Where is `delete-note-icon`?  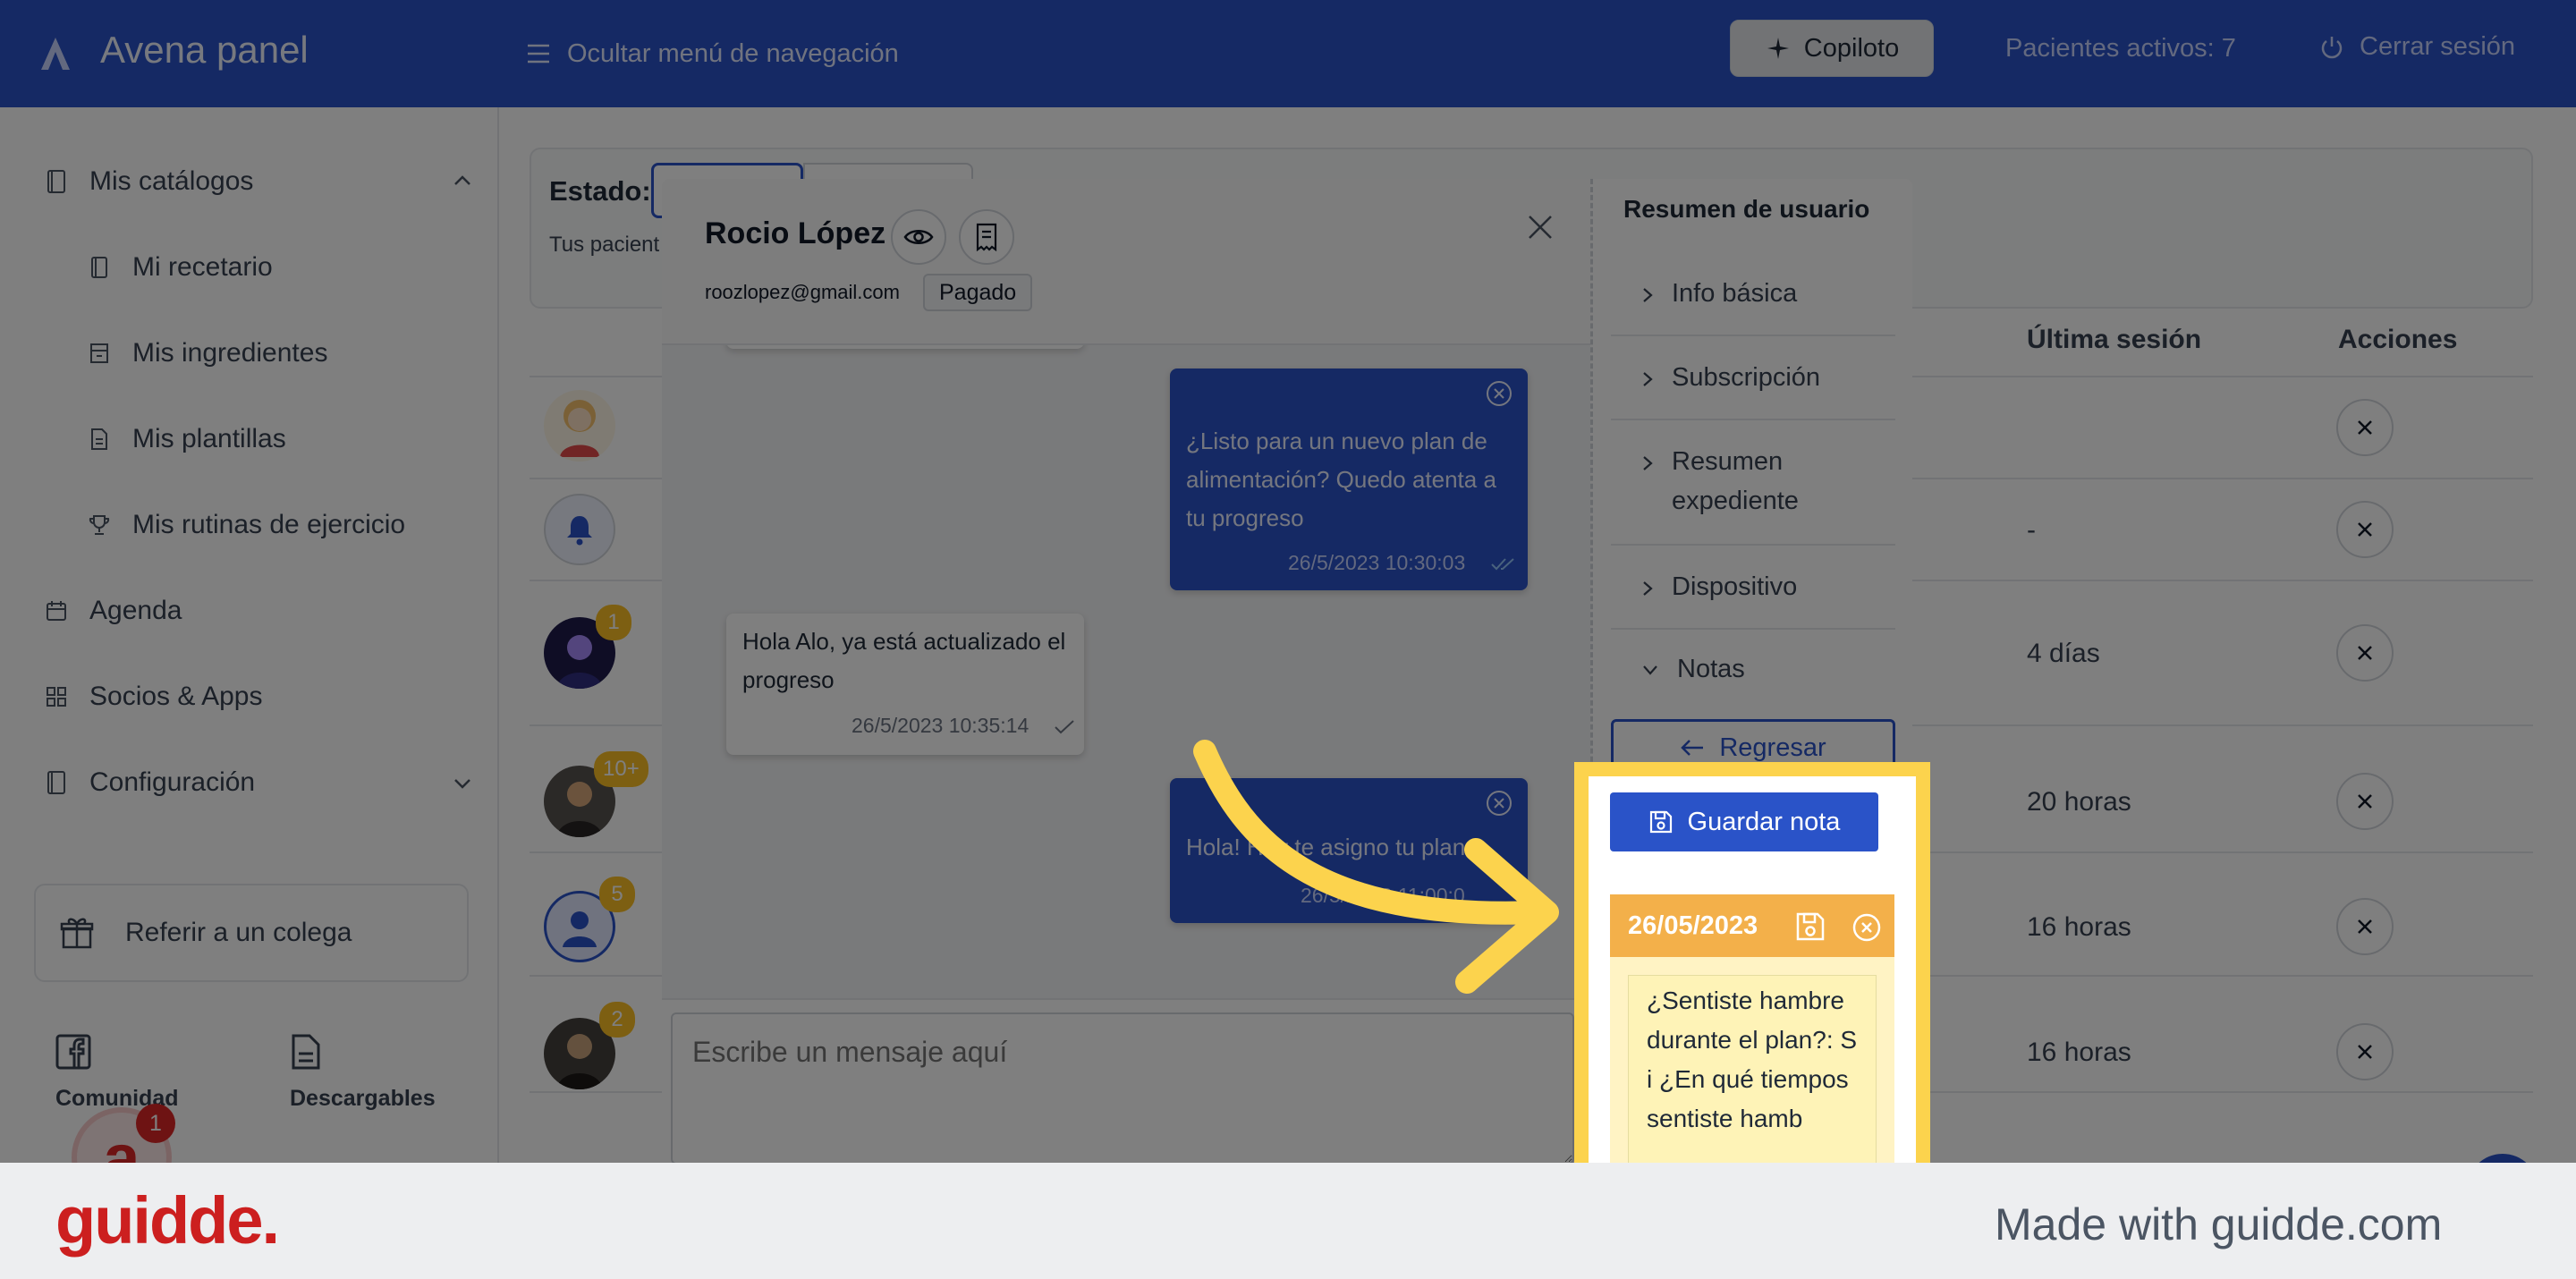 delete-note-icon is located at coordinates (1867, 928).